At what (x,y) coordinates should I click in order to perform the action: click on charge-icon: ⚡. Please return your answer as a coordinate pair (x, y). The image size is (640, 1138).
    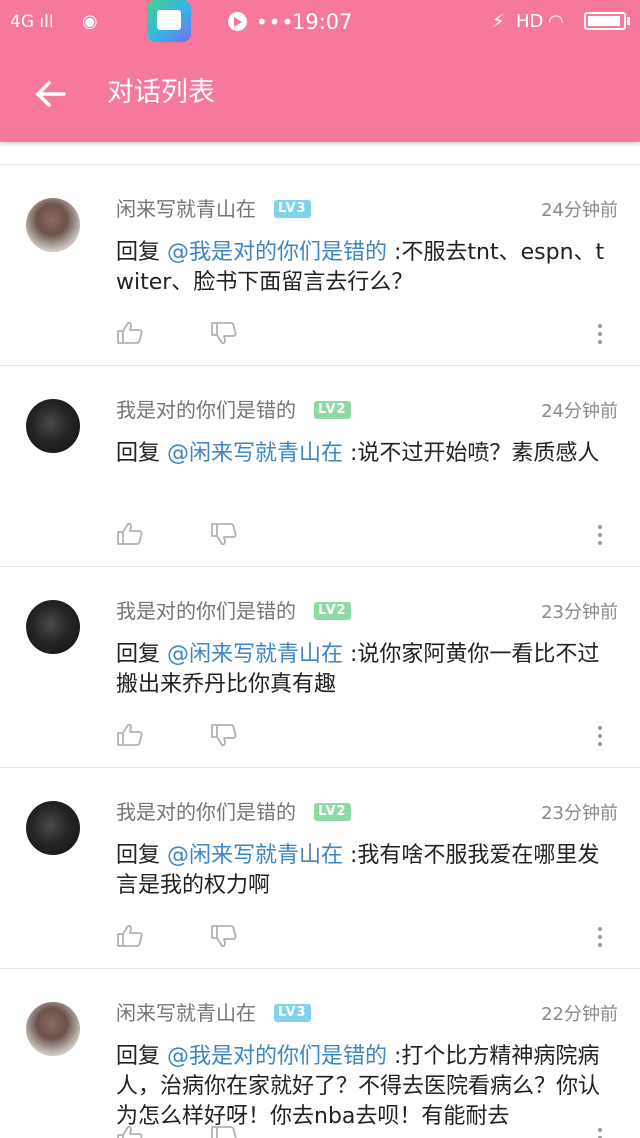
    Looking at the image, I should click on (498, 21).